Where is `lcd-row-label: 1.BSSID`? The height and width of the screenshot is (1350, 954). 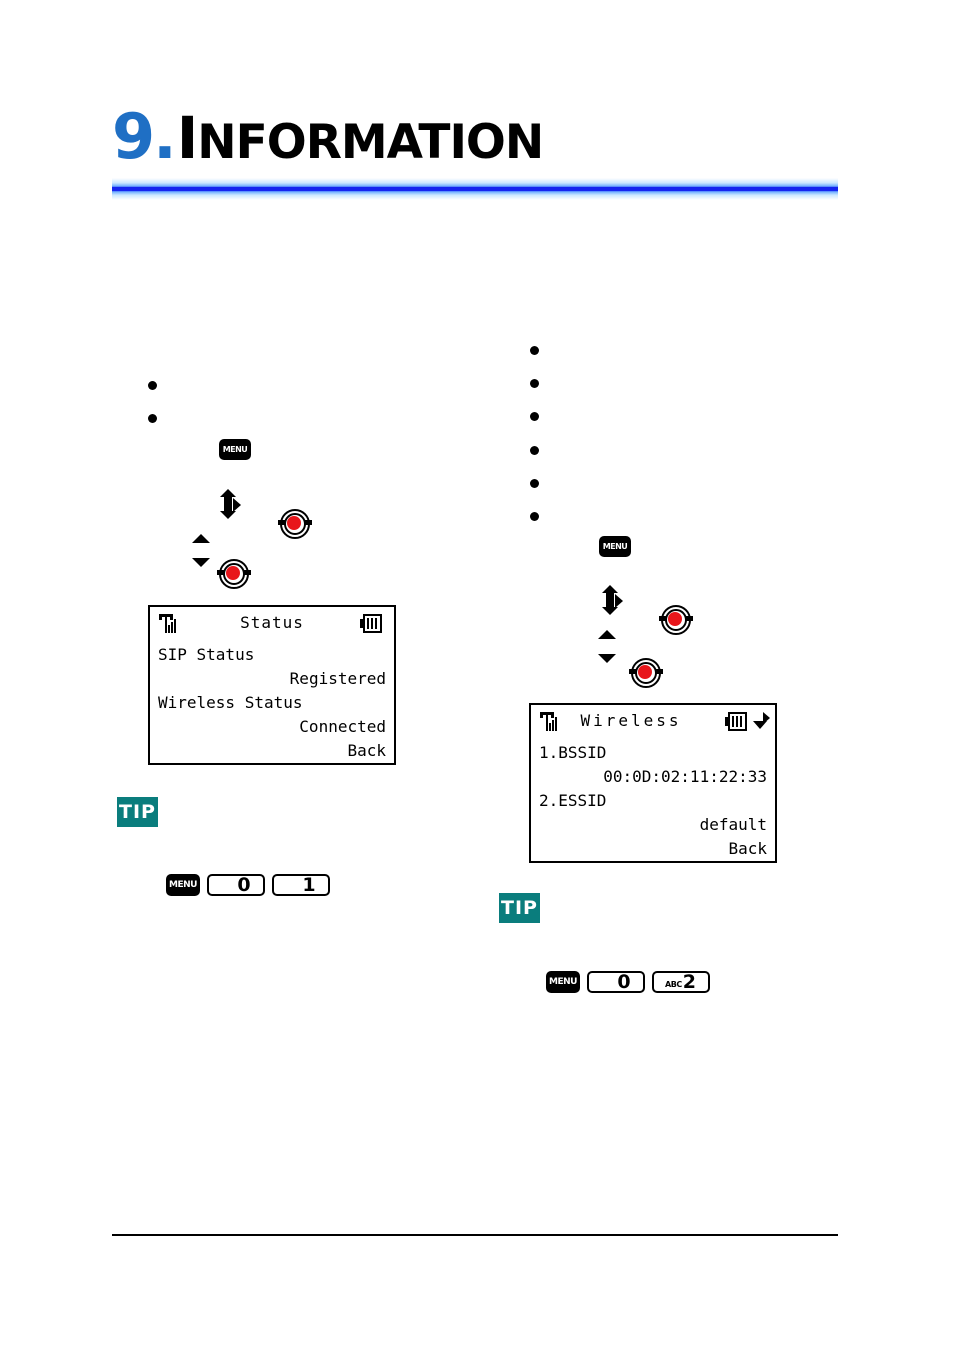 lcd-row-label: 1.BSSID is located at coordinates (573, 752).